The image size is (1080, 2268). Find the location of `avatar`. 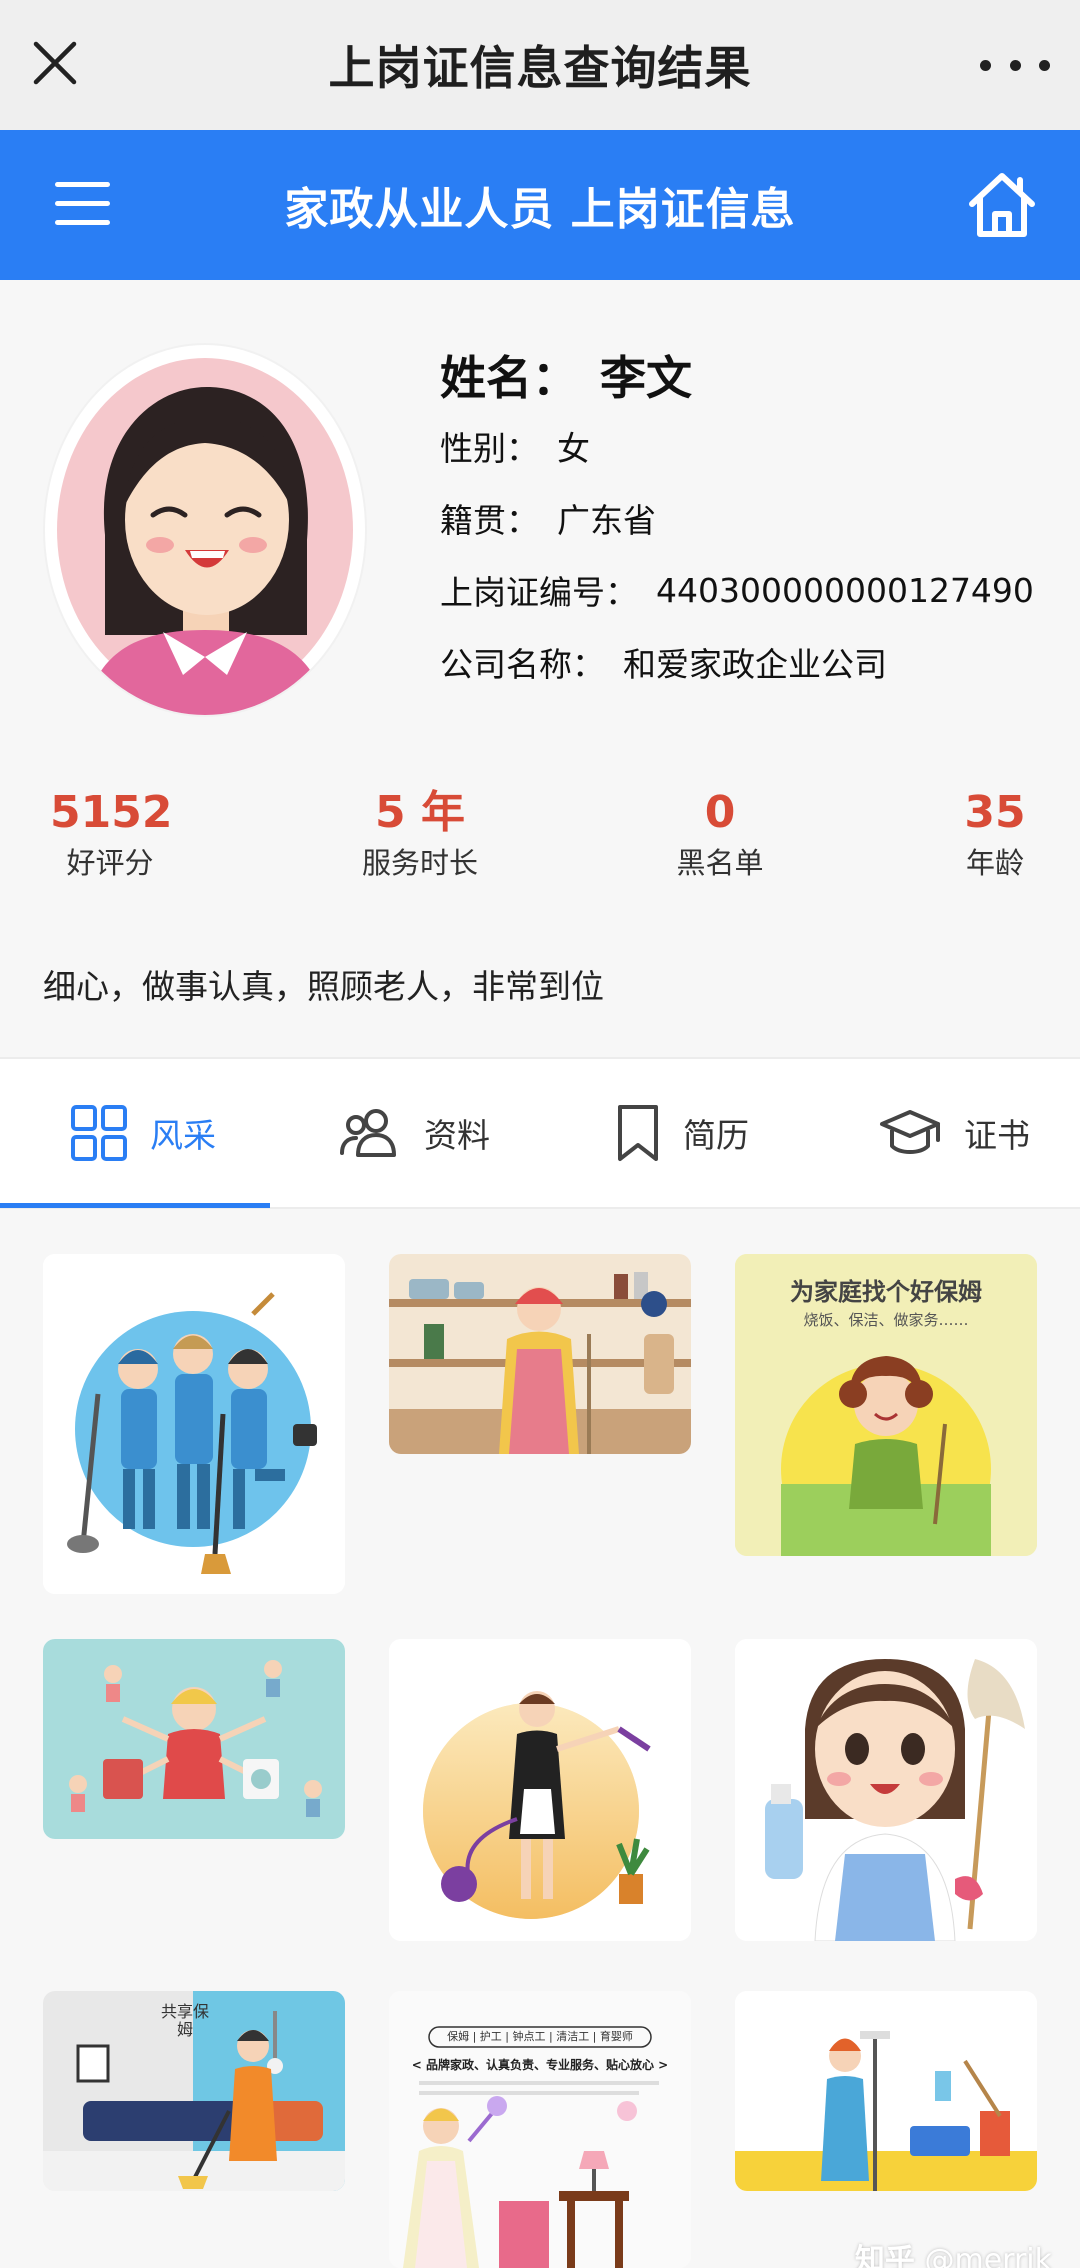

avatar is located at coordinates (205, 530).